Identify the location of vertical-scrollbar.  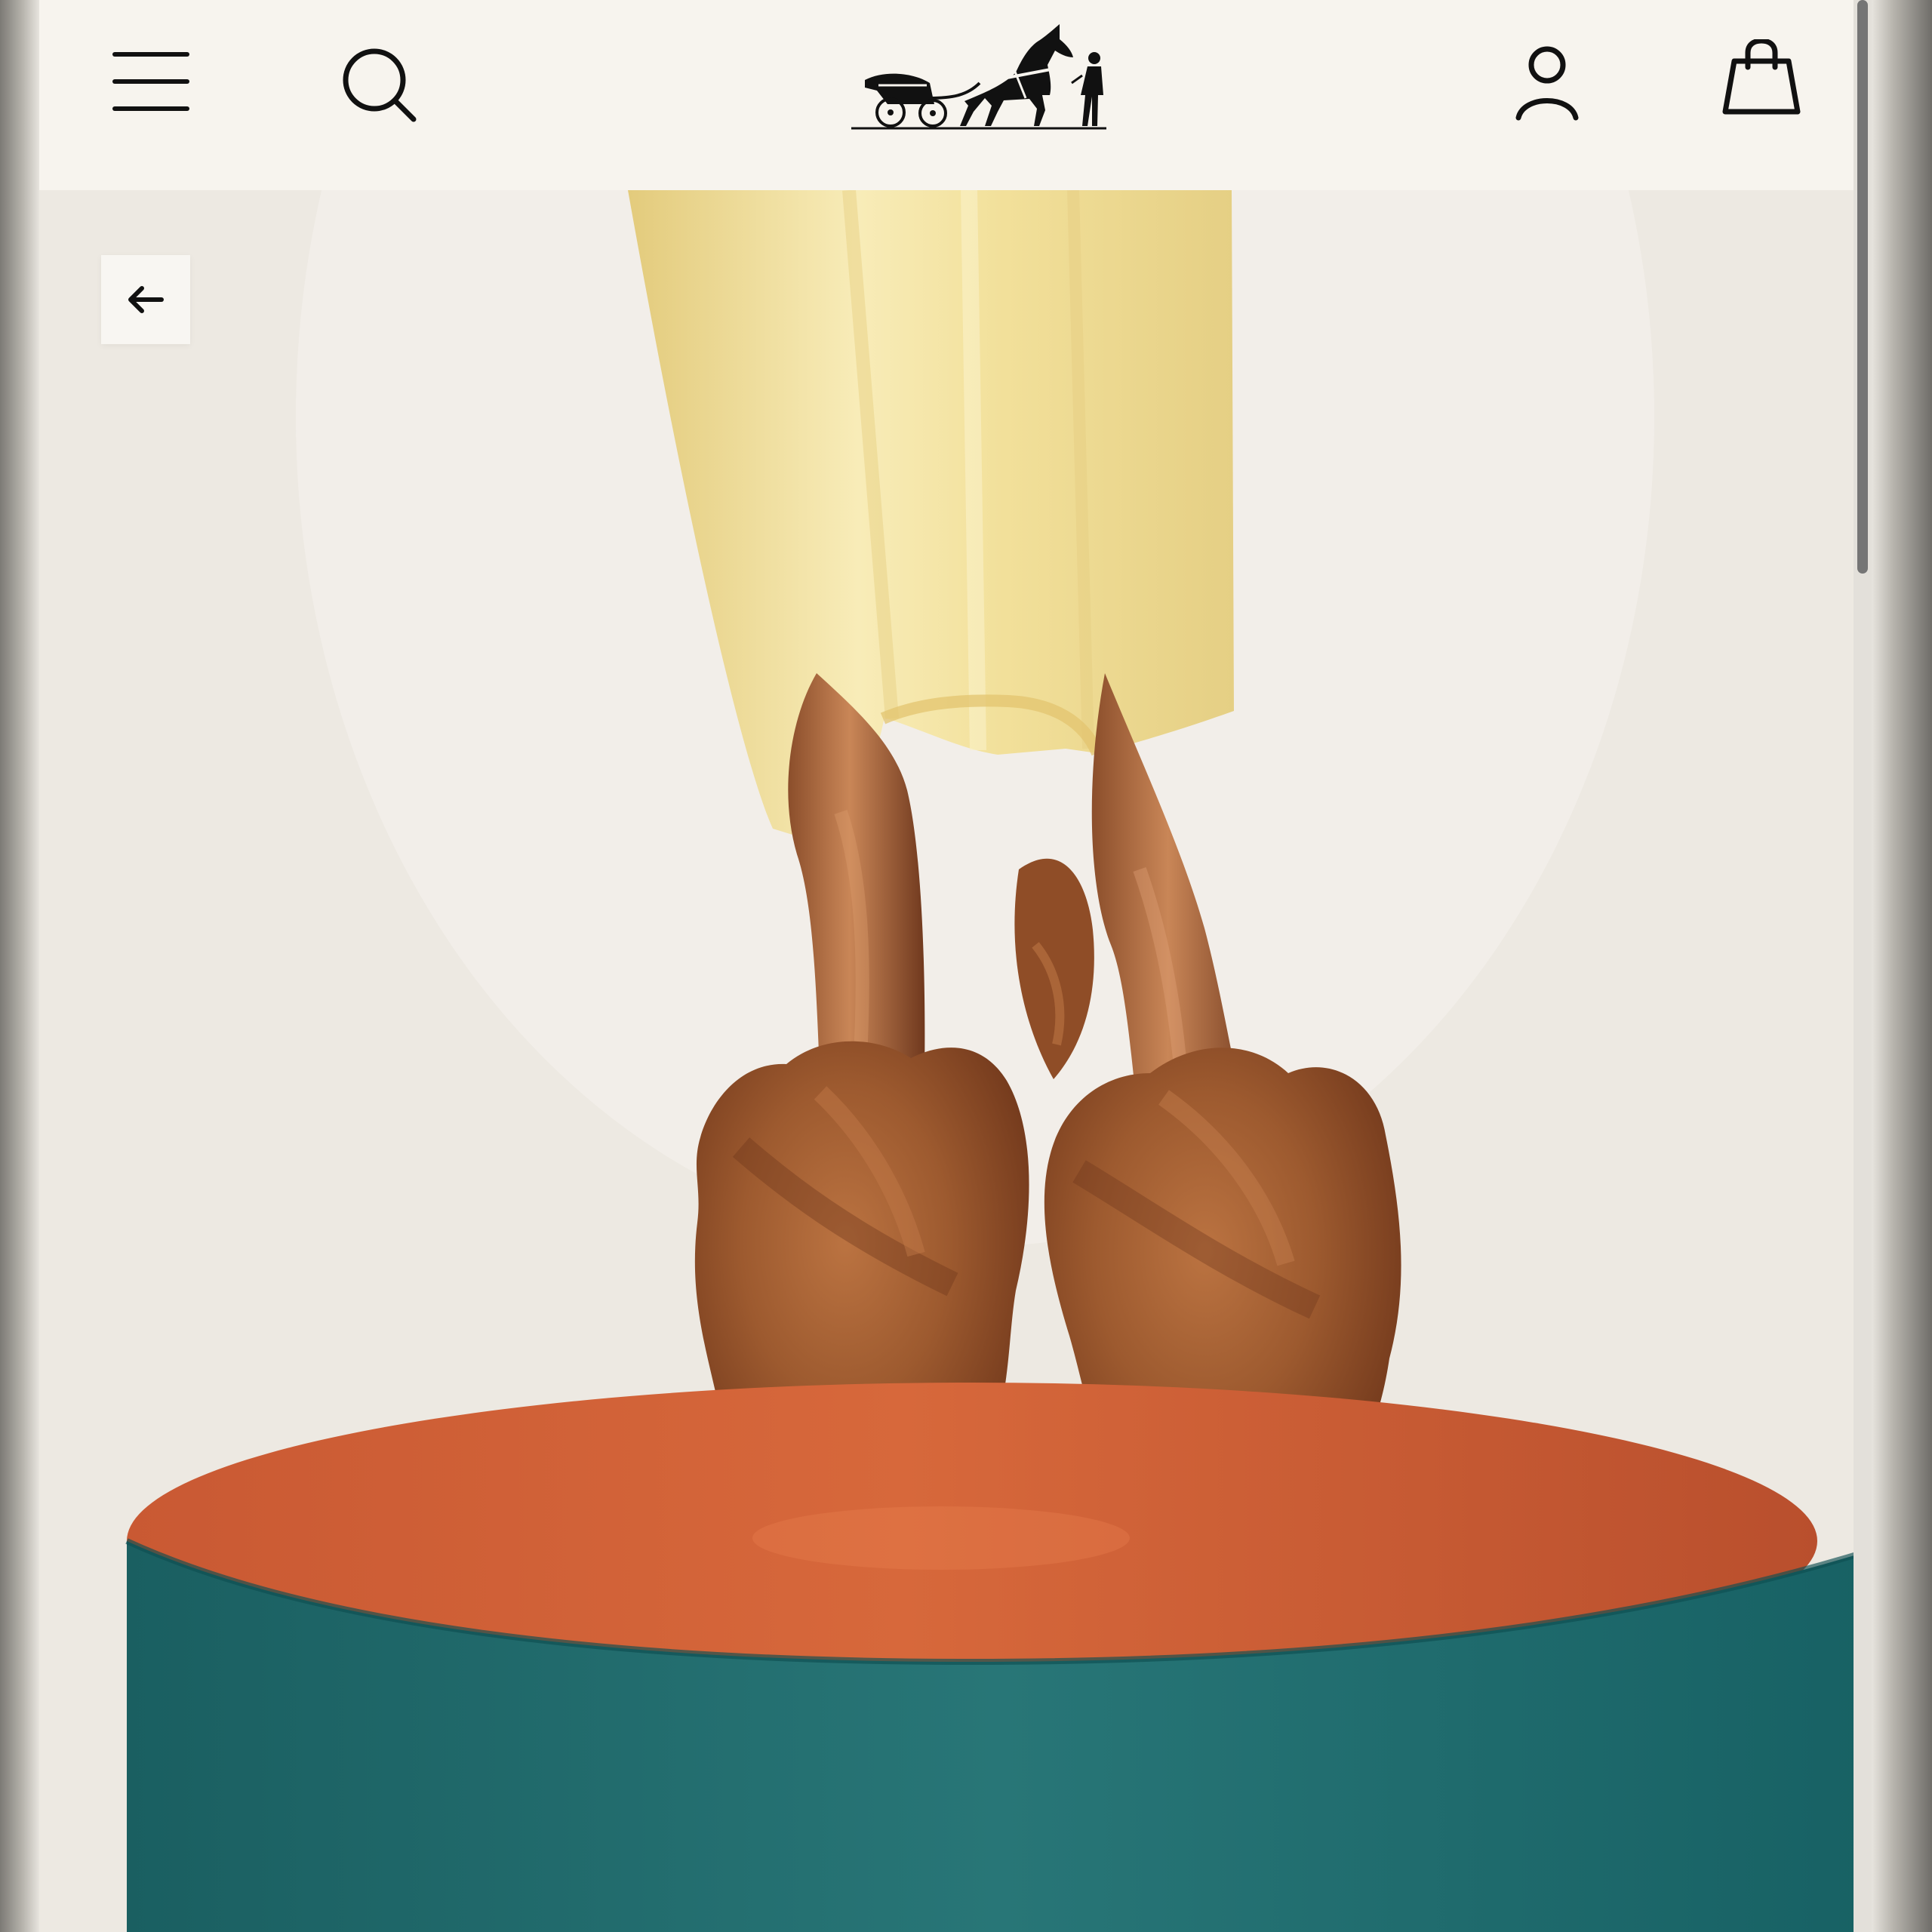
(1863, 966).